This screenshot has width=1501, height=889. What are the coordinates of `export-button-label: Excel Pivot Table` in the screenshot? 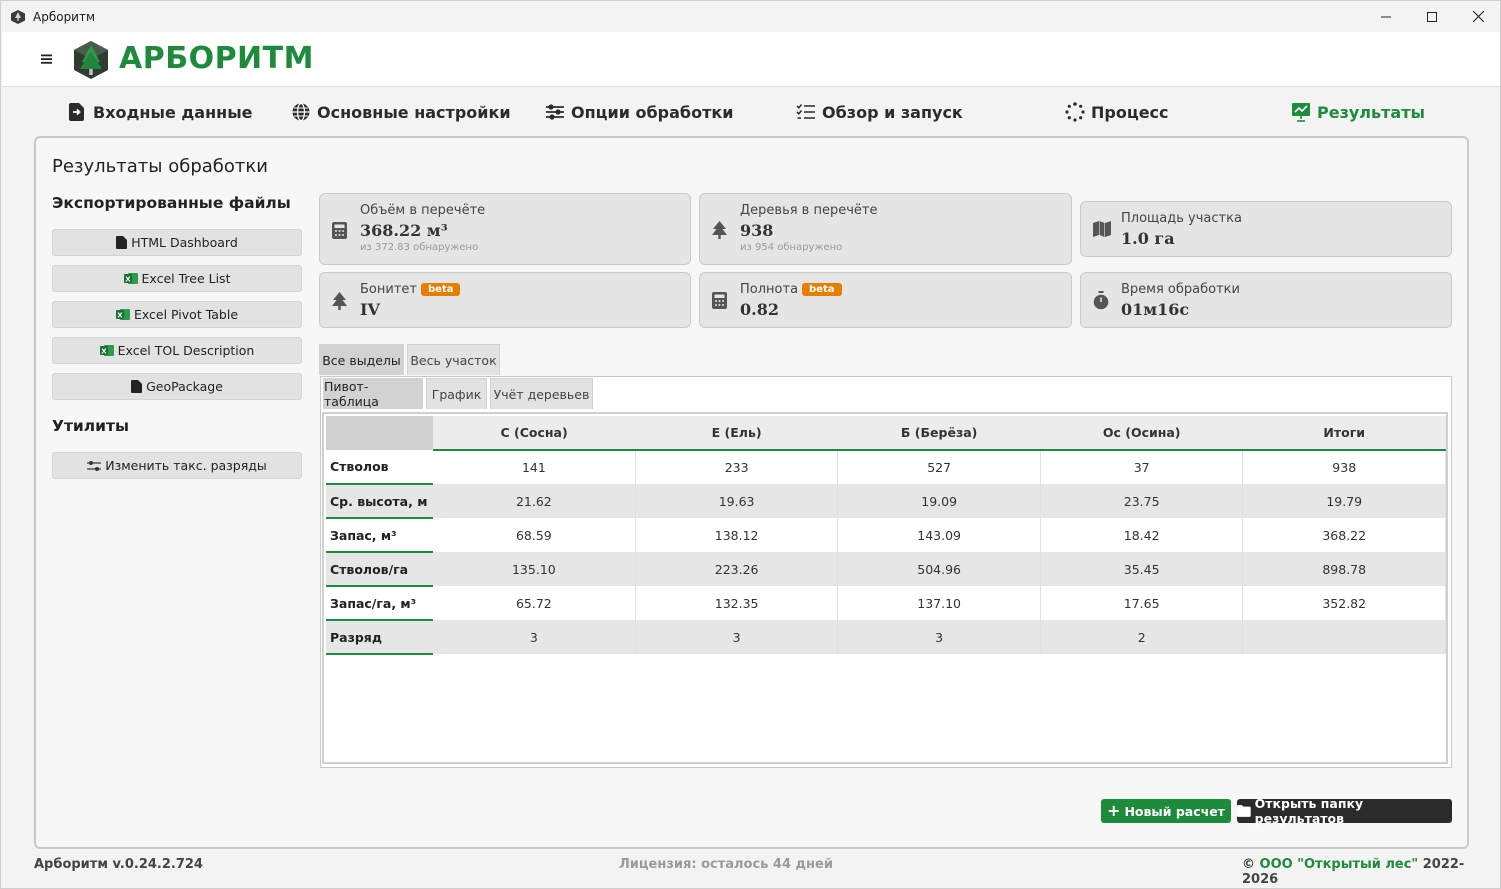 It's located at (186, 314).